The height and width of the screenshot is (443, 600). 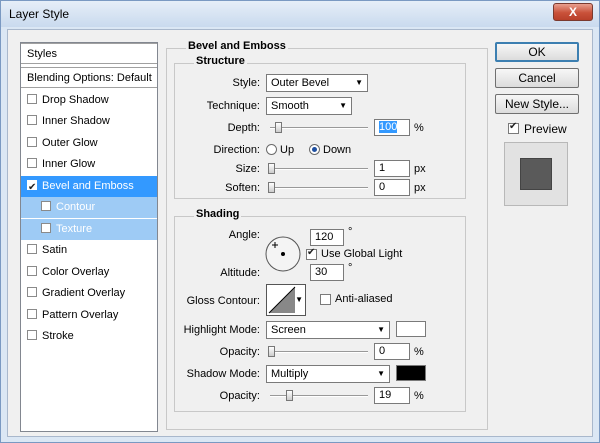 I want to click on list-item-bevel-and-emboss: Bevel and Emboss, so click(x=89, y=187).